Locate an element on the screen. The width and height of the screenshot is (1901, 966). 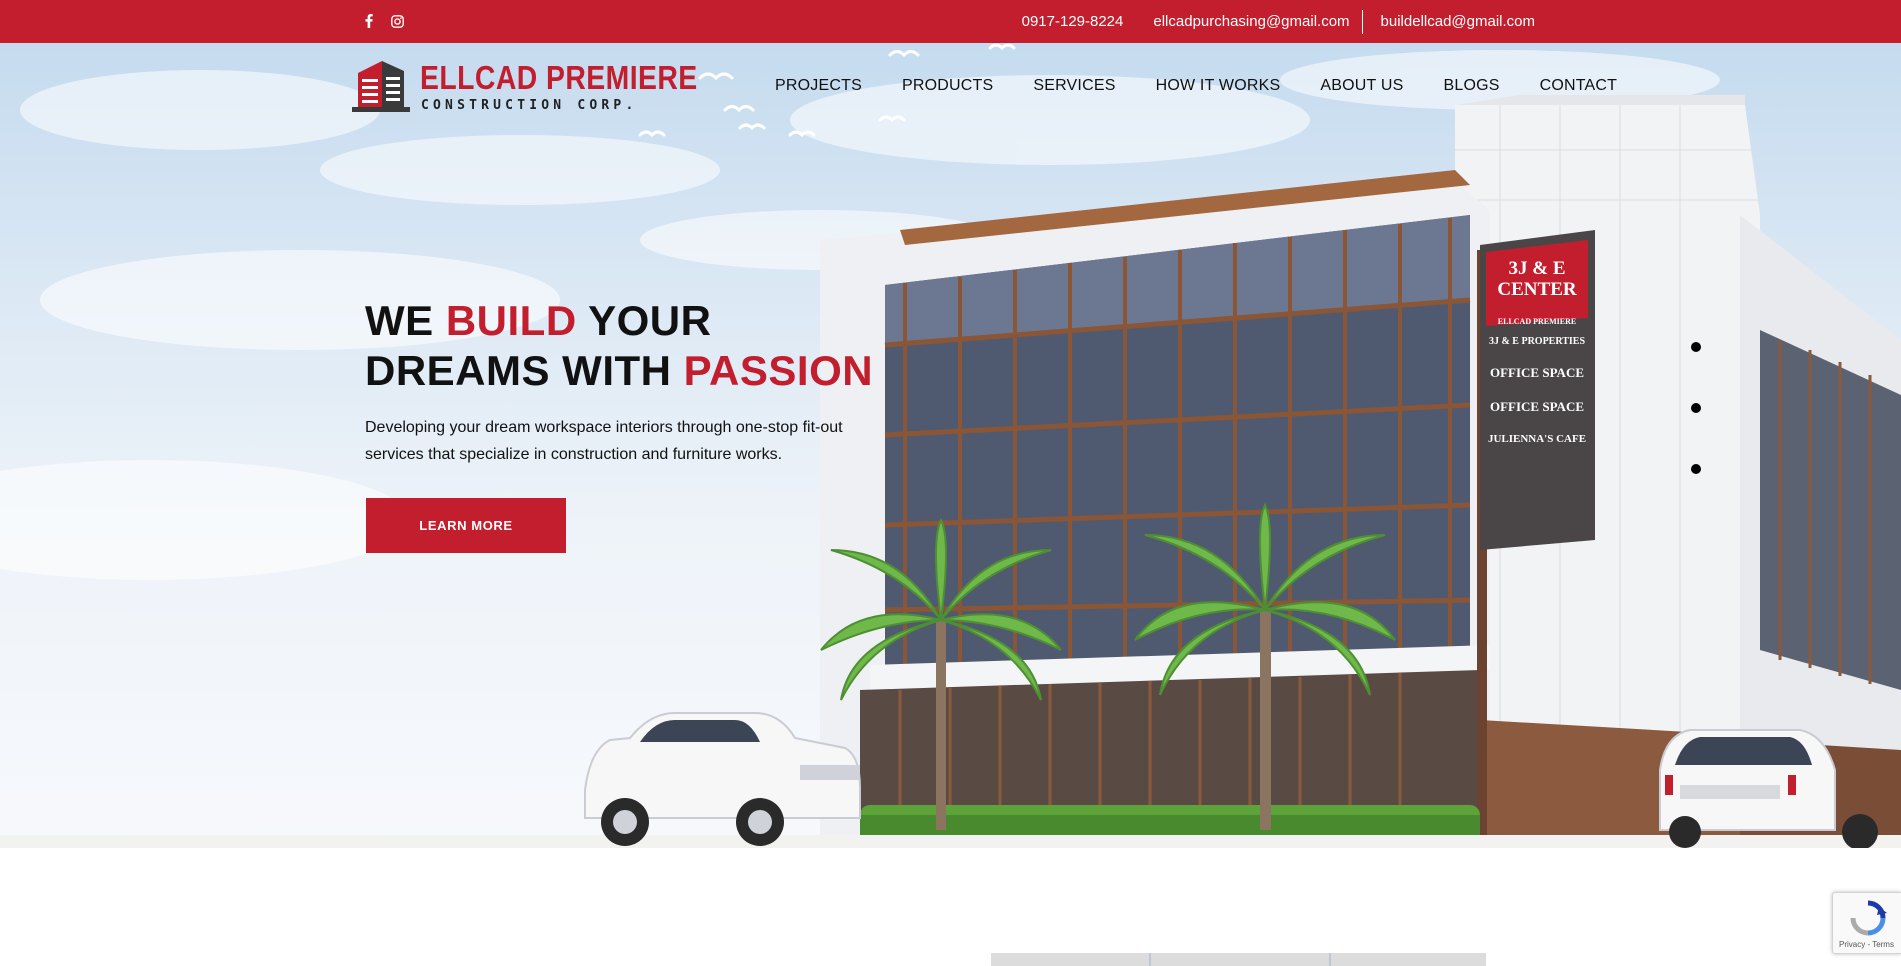
recaptcha-icon is located at coordinates (1868, 918).